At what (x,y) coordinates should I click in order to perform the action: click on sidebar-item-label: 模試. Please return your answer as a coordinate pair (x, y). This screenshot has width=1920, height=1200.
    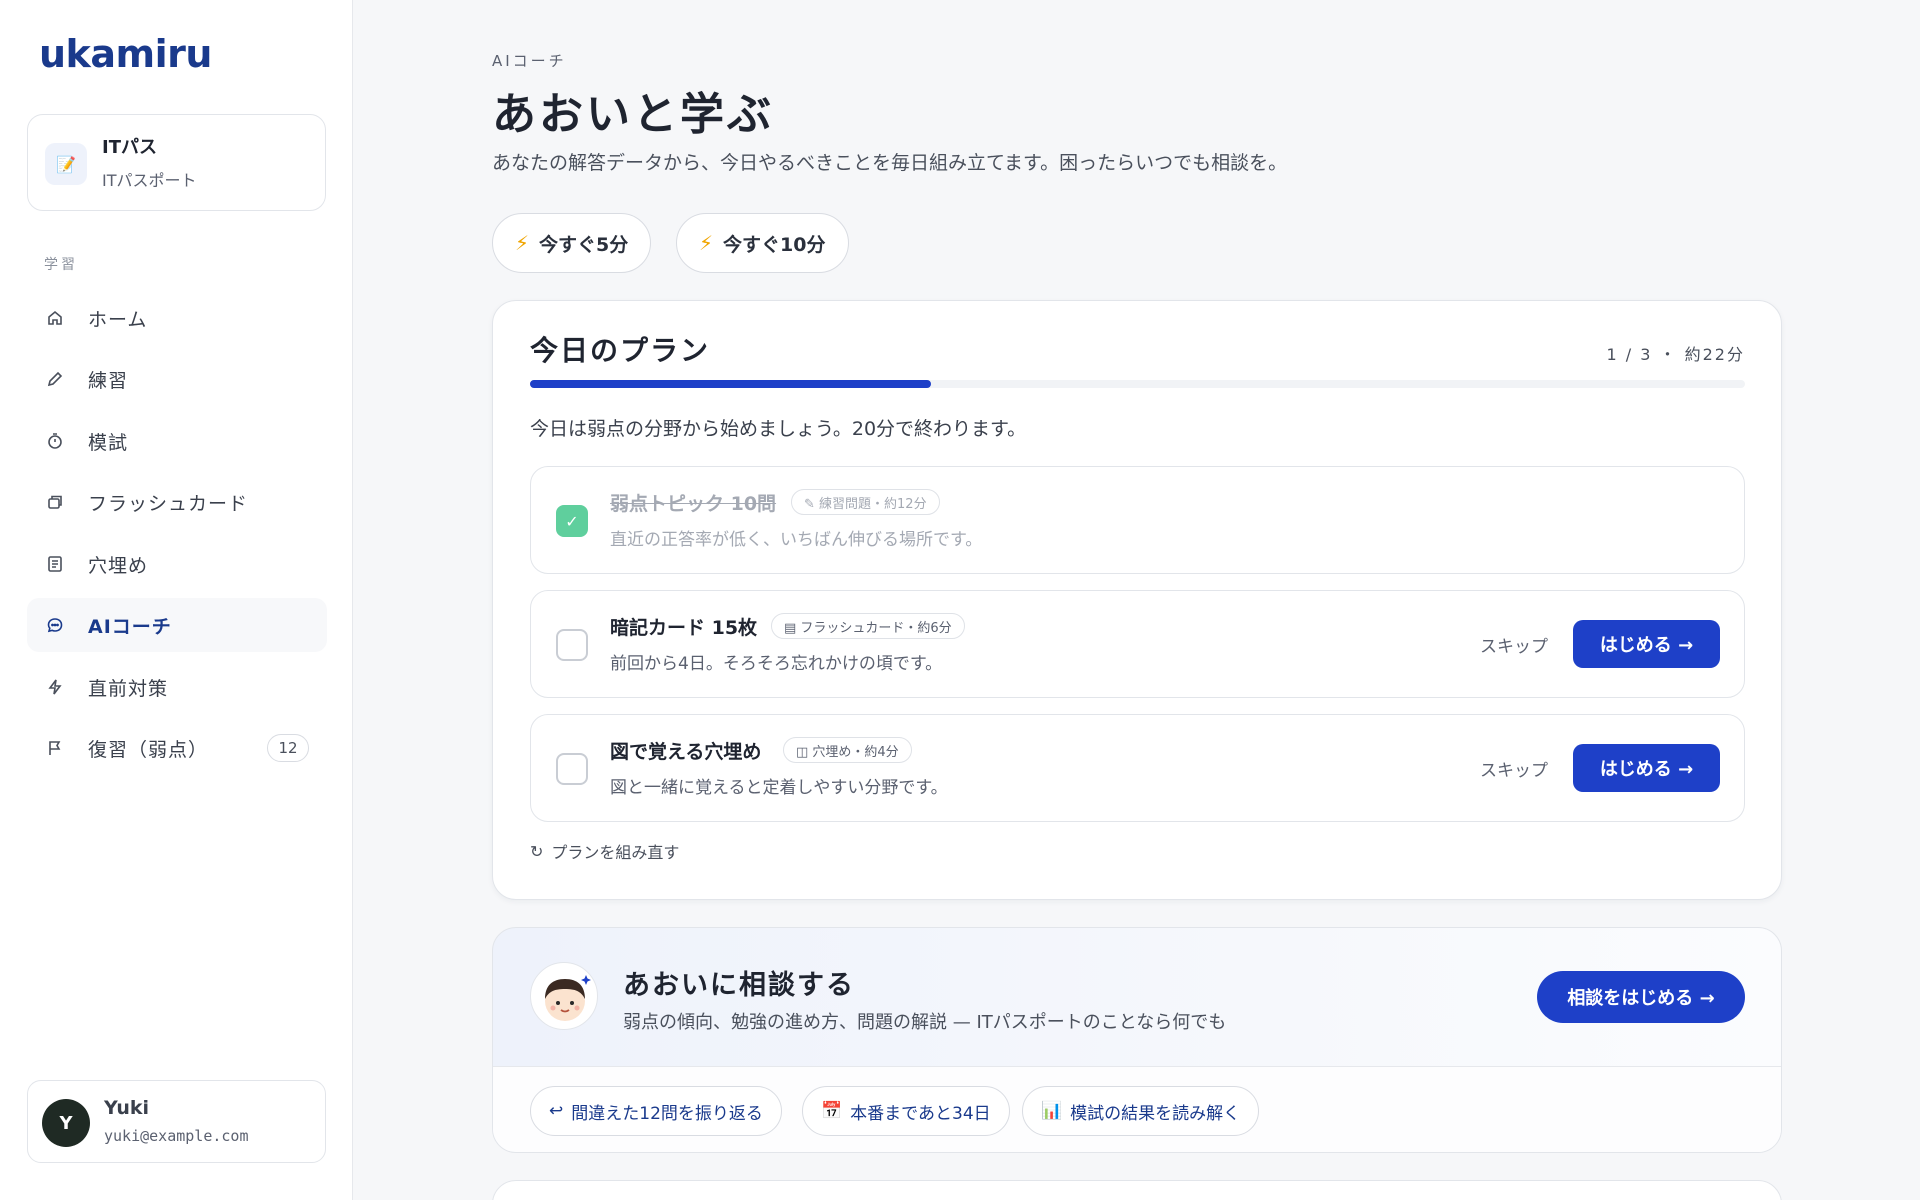
    Looking at the image, I should click on (108, 442).